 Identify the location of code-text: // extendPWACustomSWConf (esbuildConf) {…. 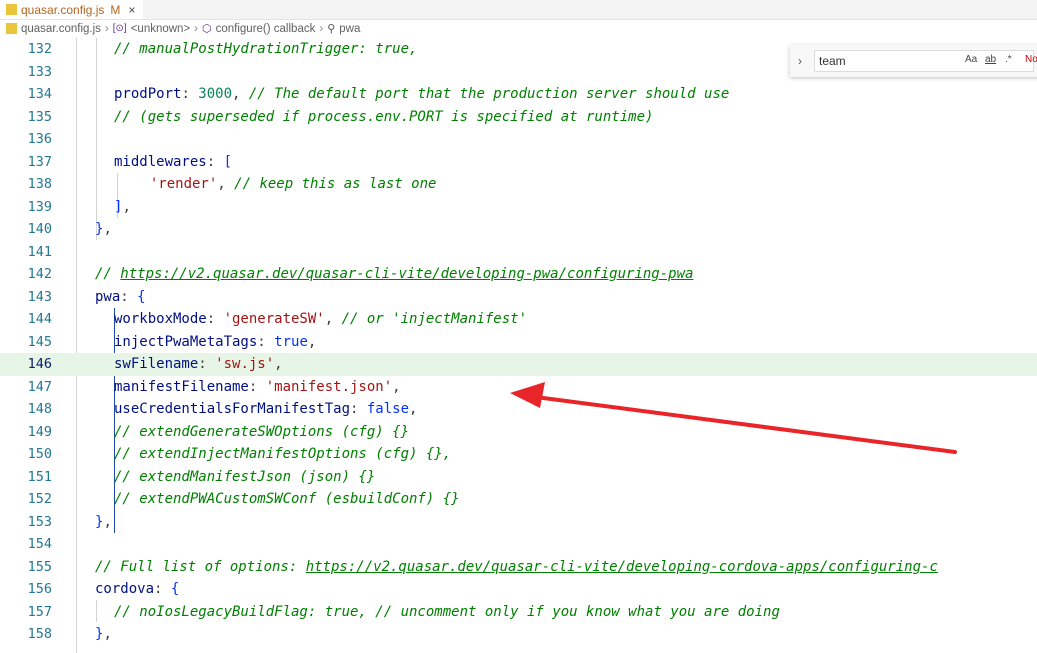
(287, 499).